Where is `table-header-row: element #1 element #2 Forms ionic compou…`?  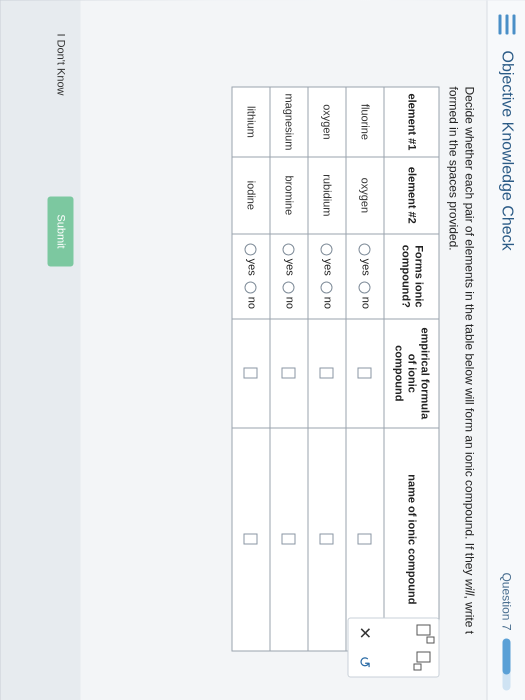
table-header-row: element #1 element #2 Forms ionic compou… is located at coordinates (411, 368).